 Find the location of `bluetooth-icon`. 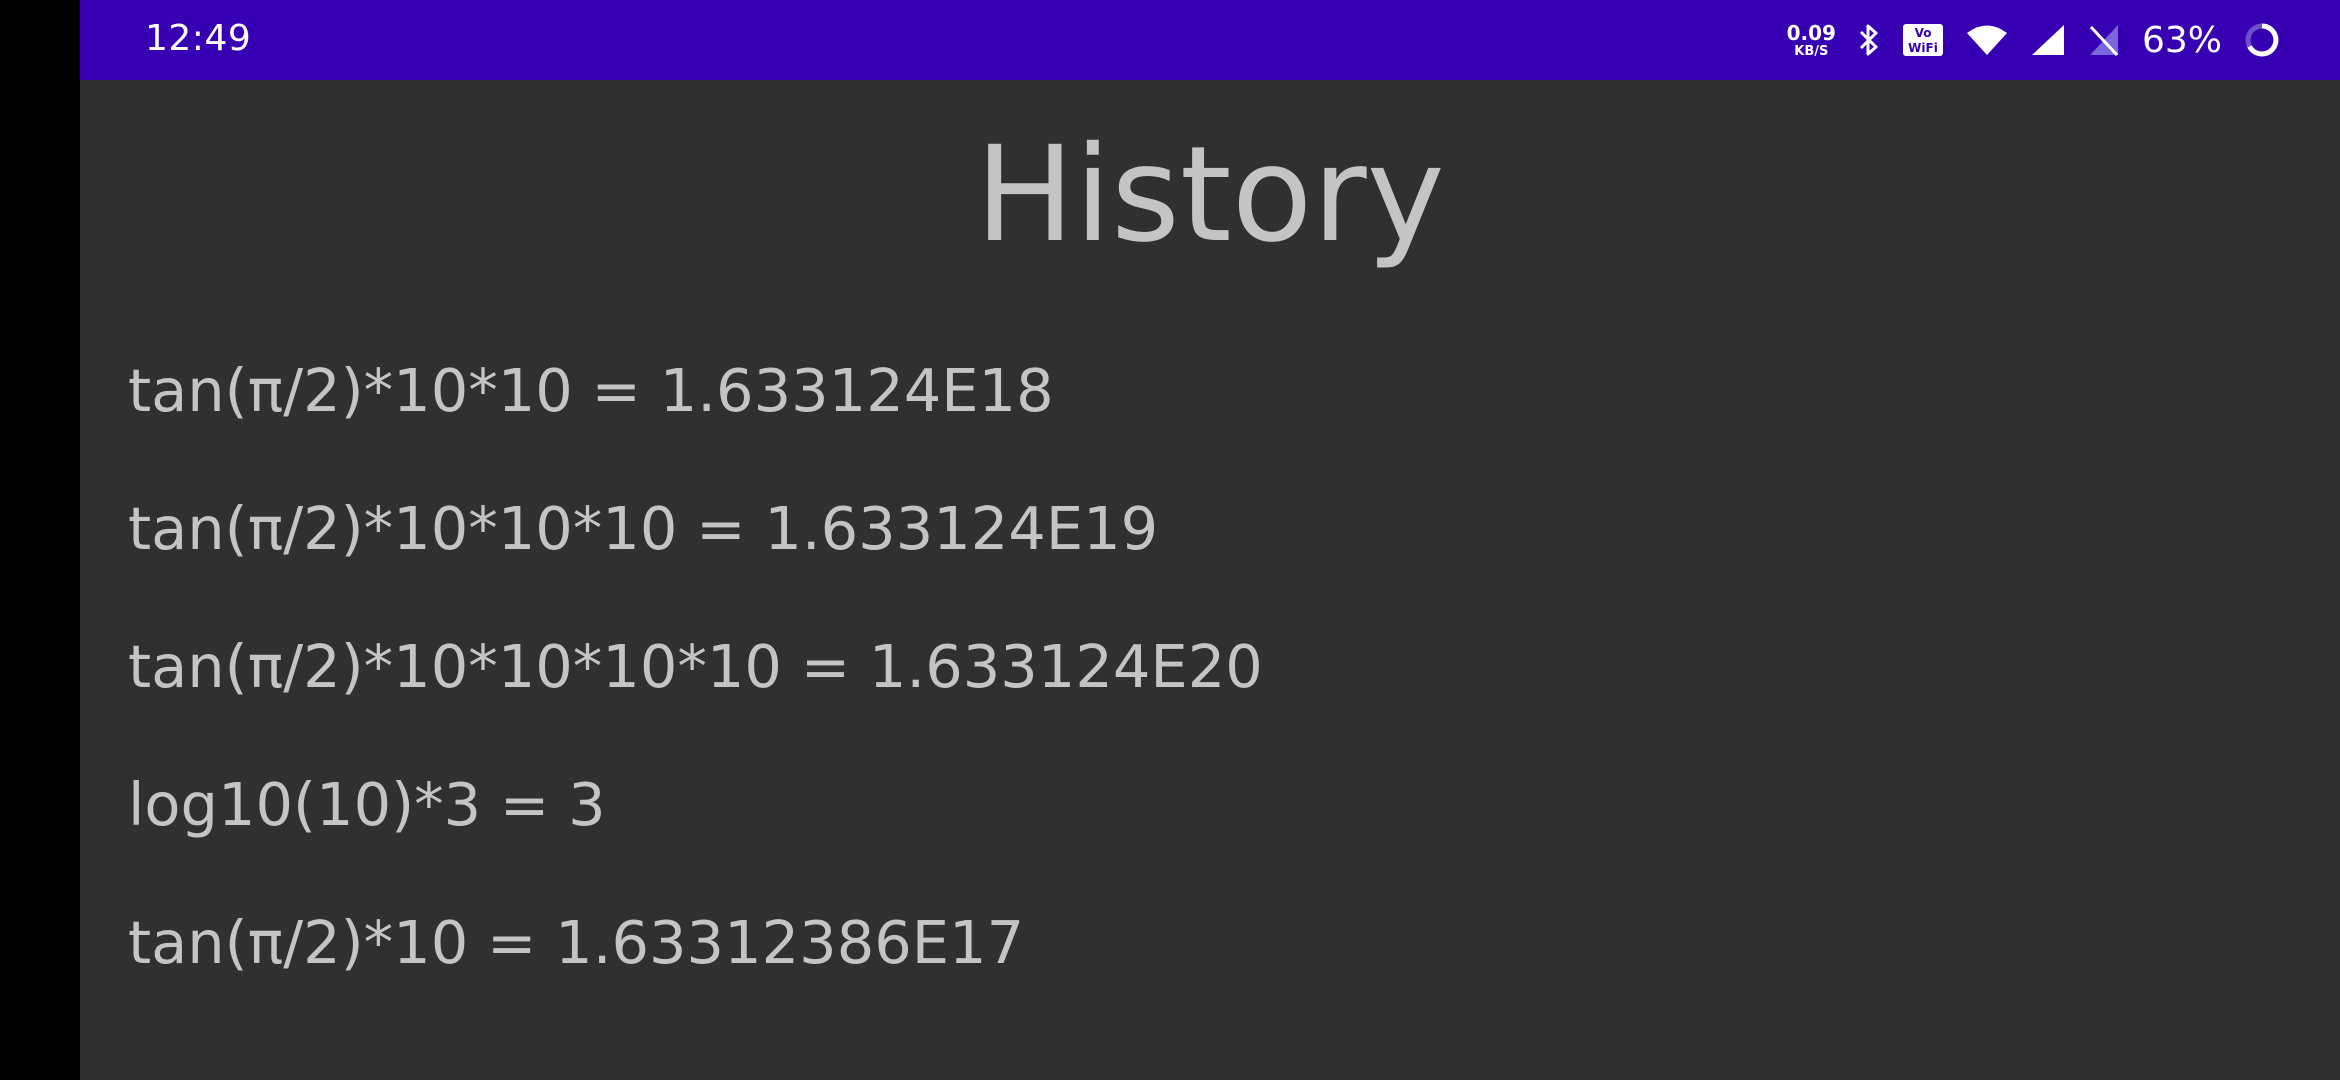

bluetooth-icon is located at coordinates (1869, 40).